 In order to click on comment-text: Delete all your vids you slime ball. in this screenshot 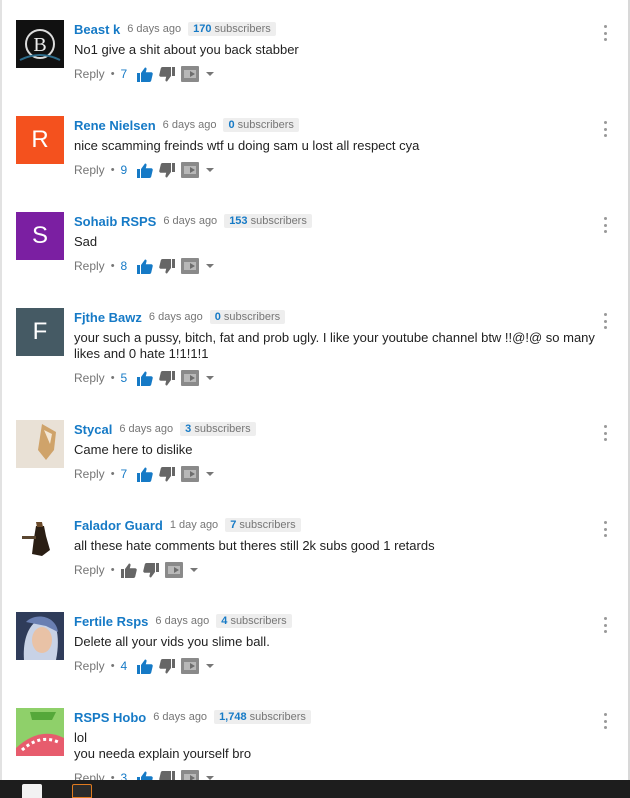, I will do `click(172, 641)`.